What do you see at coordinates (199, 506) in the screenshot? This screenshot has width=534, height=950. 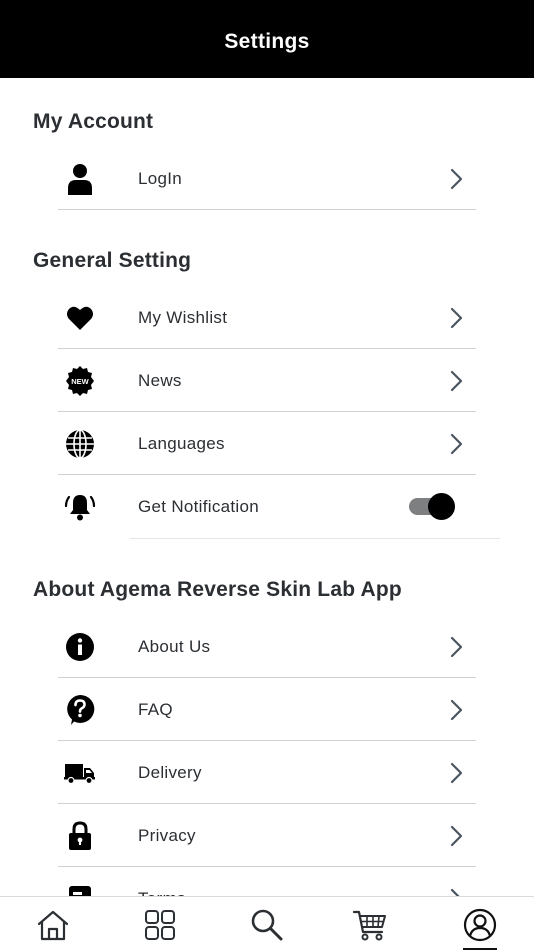 I see `settings-item-label: Get Notification` at bounding box center [199, 506].